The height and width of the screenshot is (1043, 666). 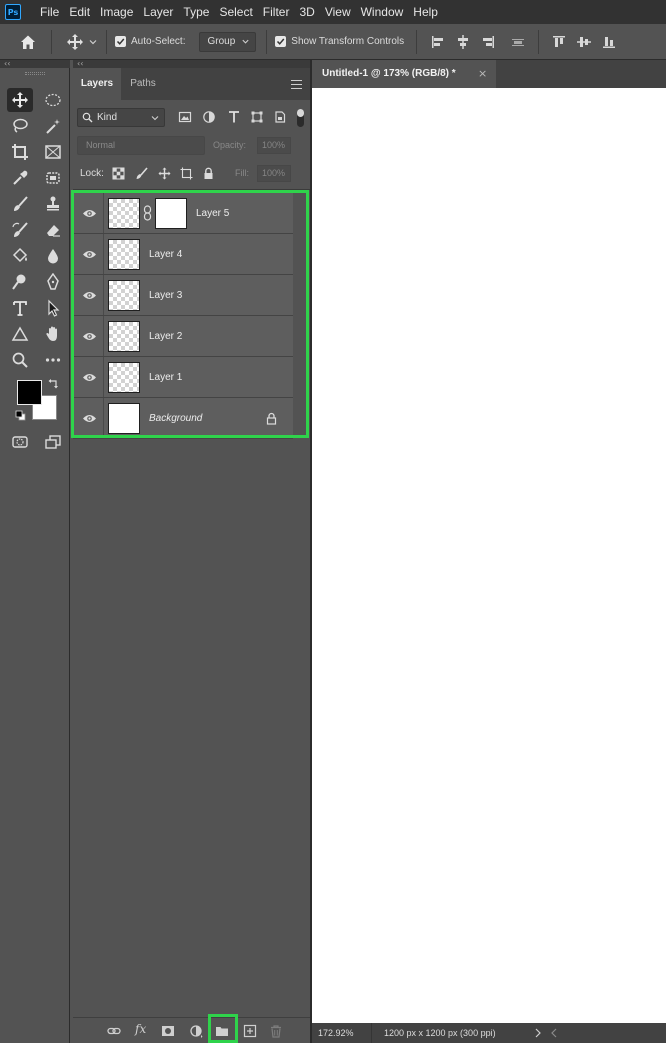 I want to click on menu-filter: Filter, so click(x=276, y=12).